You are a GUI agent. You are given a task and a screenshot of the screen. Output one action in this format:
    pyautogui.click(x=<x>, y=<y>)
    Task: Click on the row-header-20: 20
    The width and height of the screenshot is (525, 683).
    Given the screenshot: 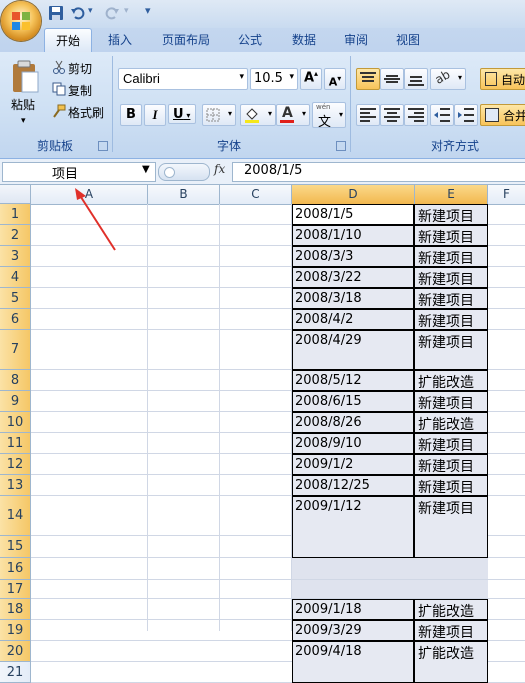 What is the action you would take?
    pyautogui.click(x=15, y=651)
    